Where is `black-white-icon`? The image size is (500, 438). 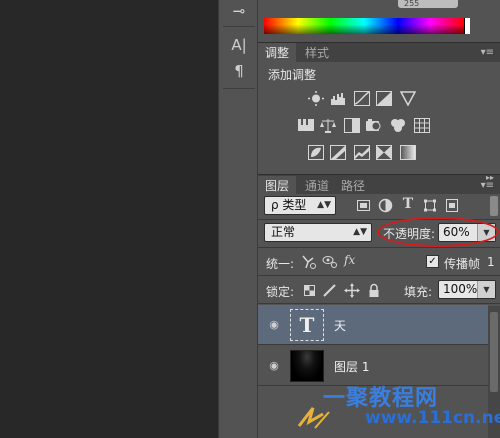 black-white-icon is located at coordinates (352, 125).